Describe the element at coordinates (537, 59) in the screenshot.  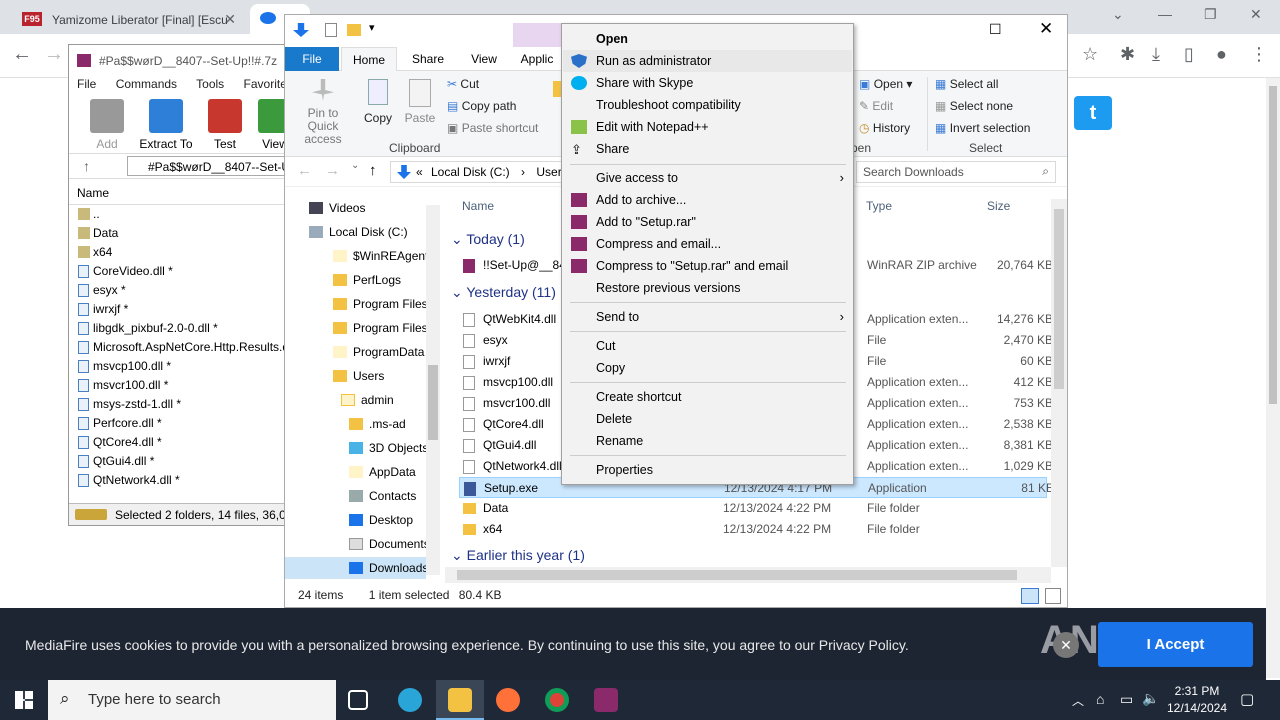
I see `tab-application-tools: Applic` at that location.